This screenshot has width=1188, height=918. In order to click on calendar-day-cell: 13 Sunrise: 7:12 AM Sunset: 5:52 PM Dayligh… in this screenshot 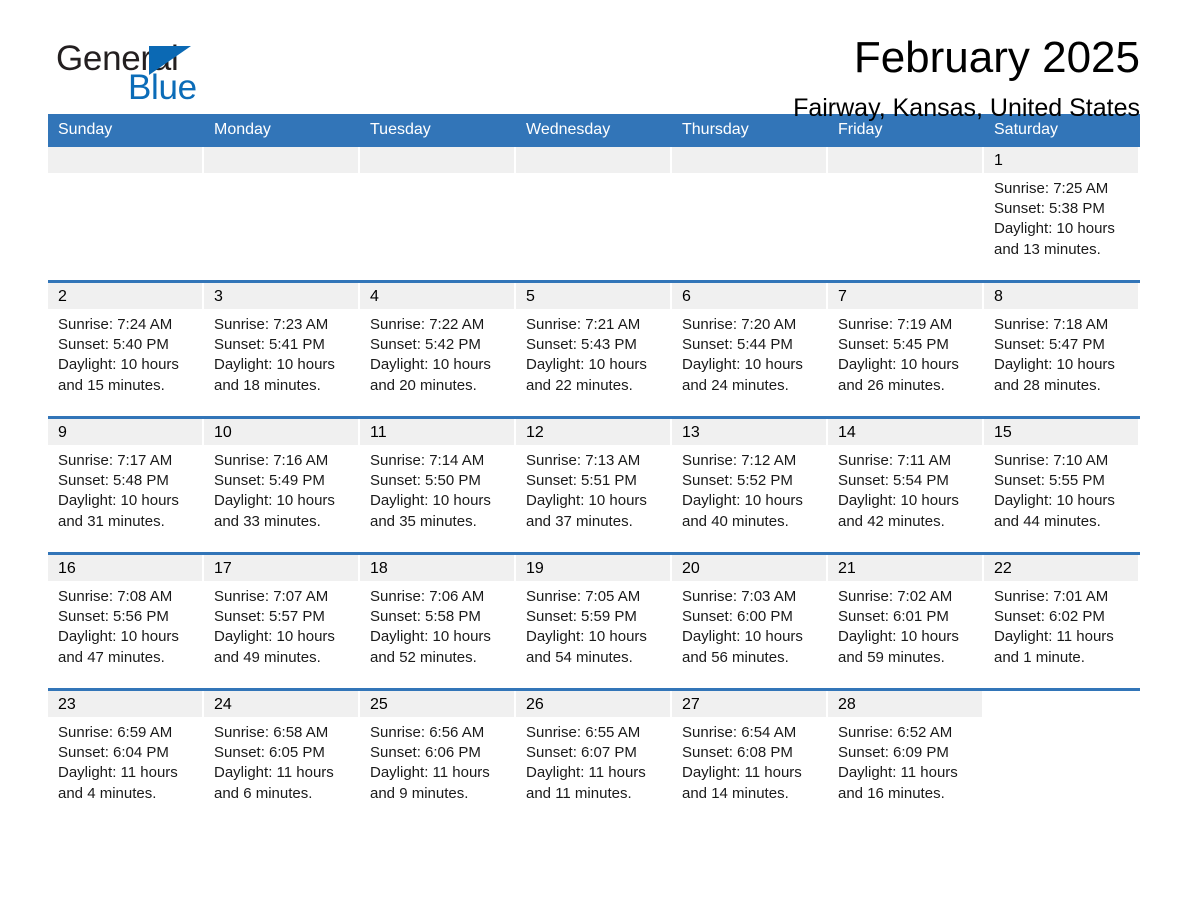, I will do `click(750, 485)`.